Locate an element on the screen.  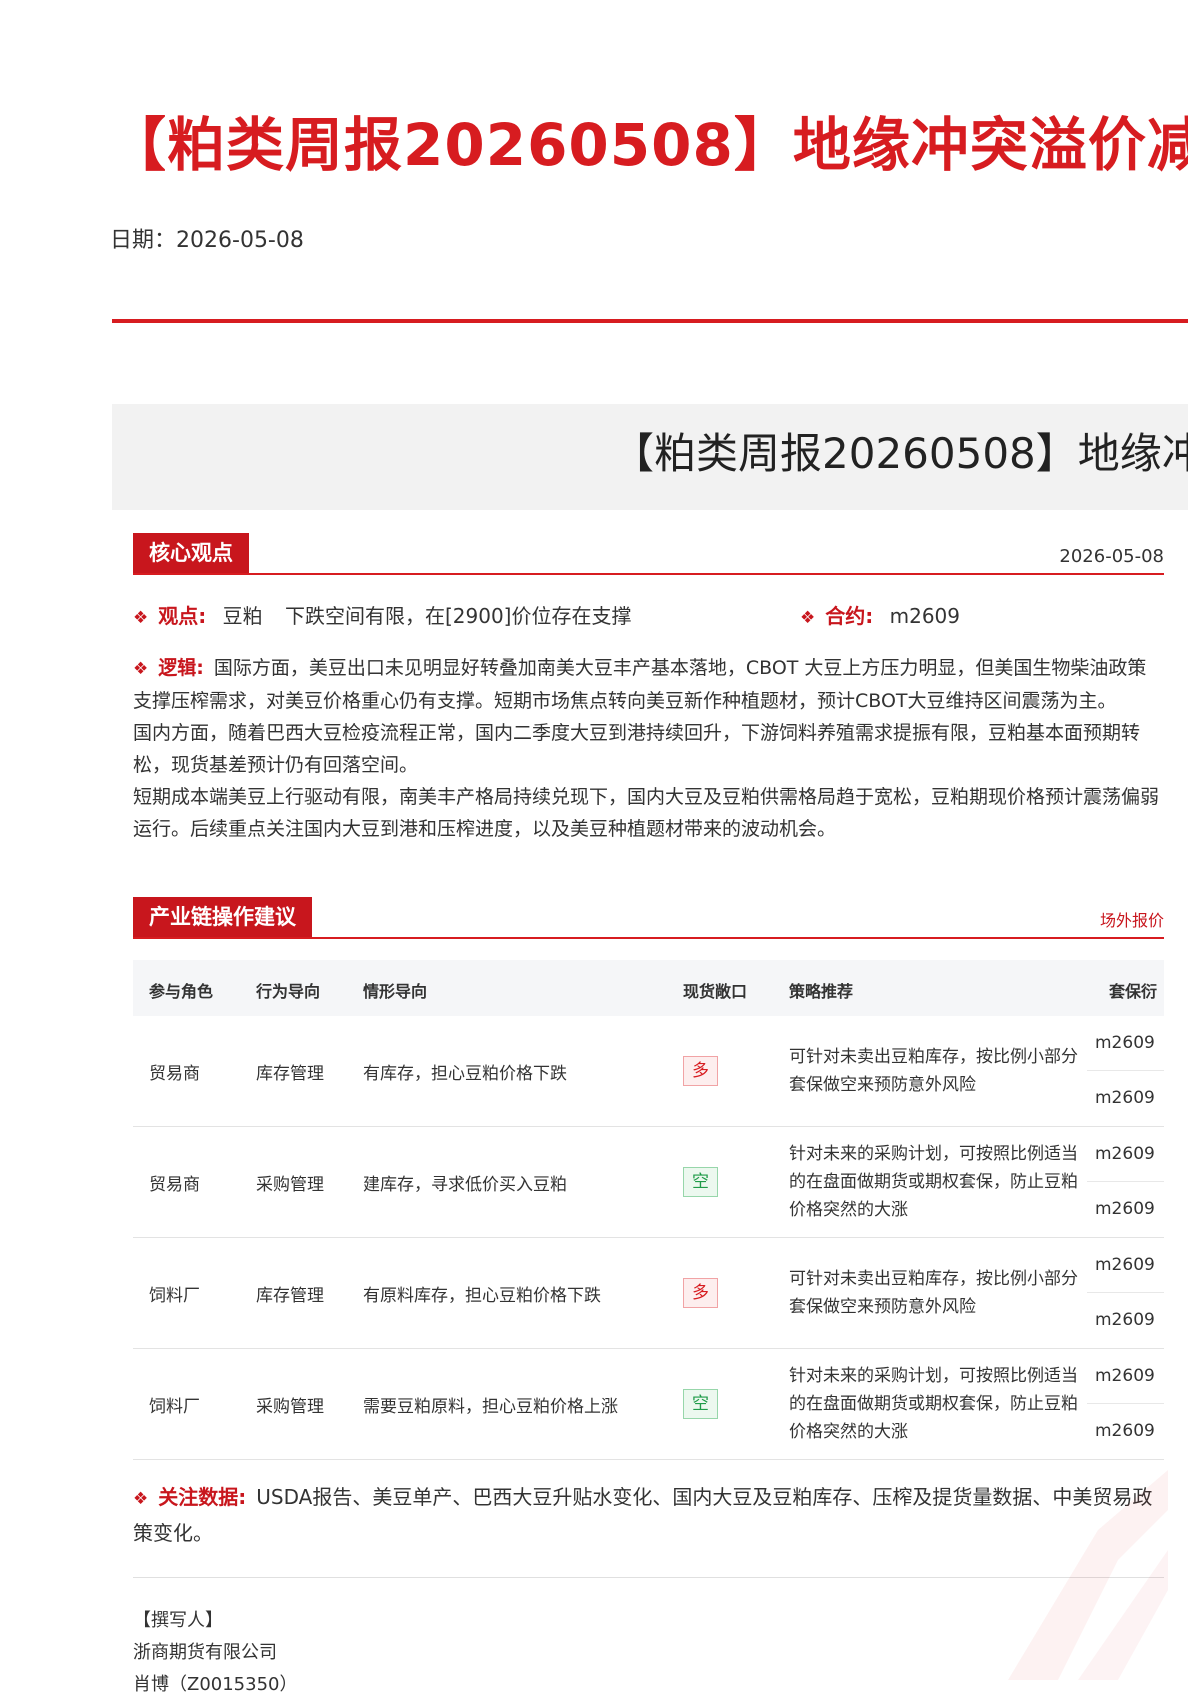
report-banner: 【粕类周报20260508】地缘冲突 is located at coordinates (650, 457).